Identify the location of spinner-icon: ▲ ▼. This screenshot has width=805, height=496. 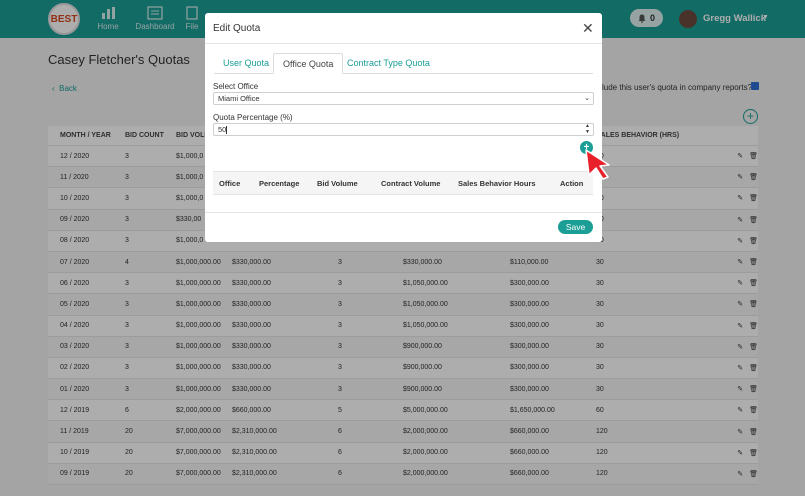
(587, 129).